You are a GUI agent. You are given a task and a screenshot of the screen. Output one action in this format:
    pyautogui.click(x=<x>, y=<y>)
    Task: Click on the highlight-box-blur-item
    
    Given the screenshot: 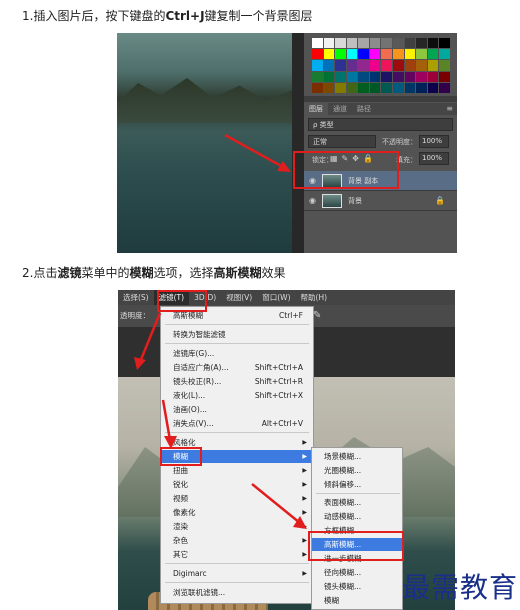 What is the action you would take?
    pyautogui.click(x=181, y=456)
    